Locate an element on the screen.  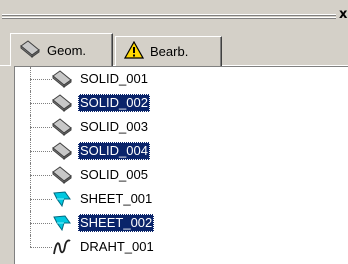
tab-geom: Geom. is located at coordinates (61, 49).